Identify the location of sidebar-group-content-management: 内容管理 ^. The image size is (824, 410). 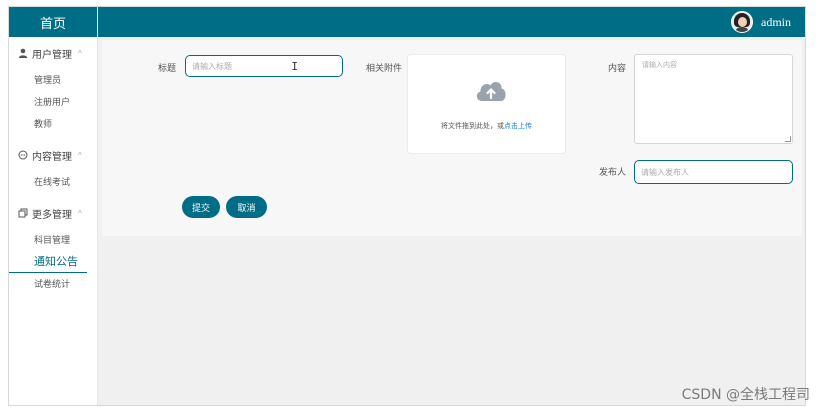
(53, 155).